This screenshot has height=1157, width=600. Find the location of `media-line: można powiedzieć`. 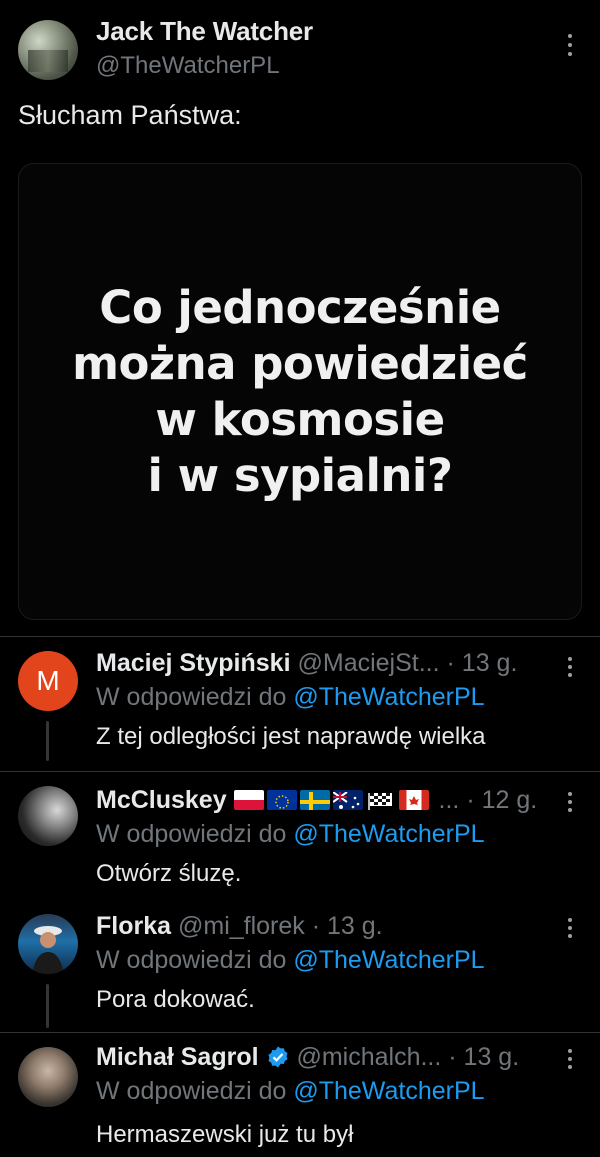

media-line: można powiedzieć is located at coordinates (300, 363).